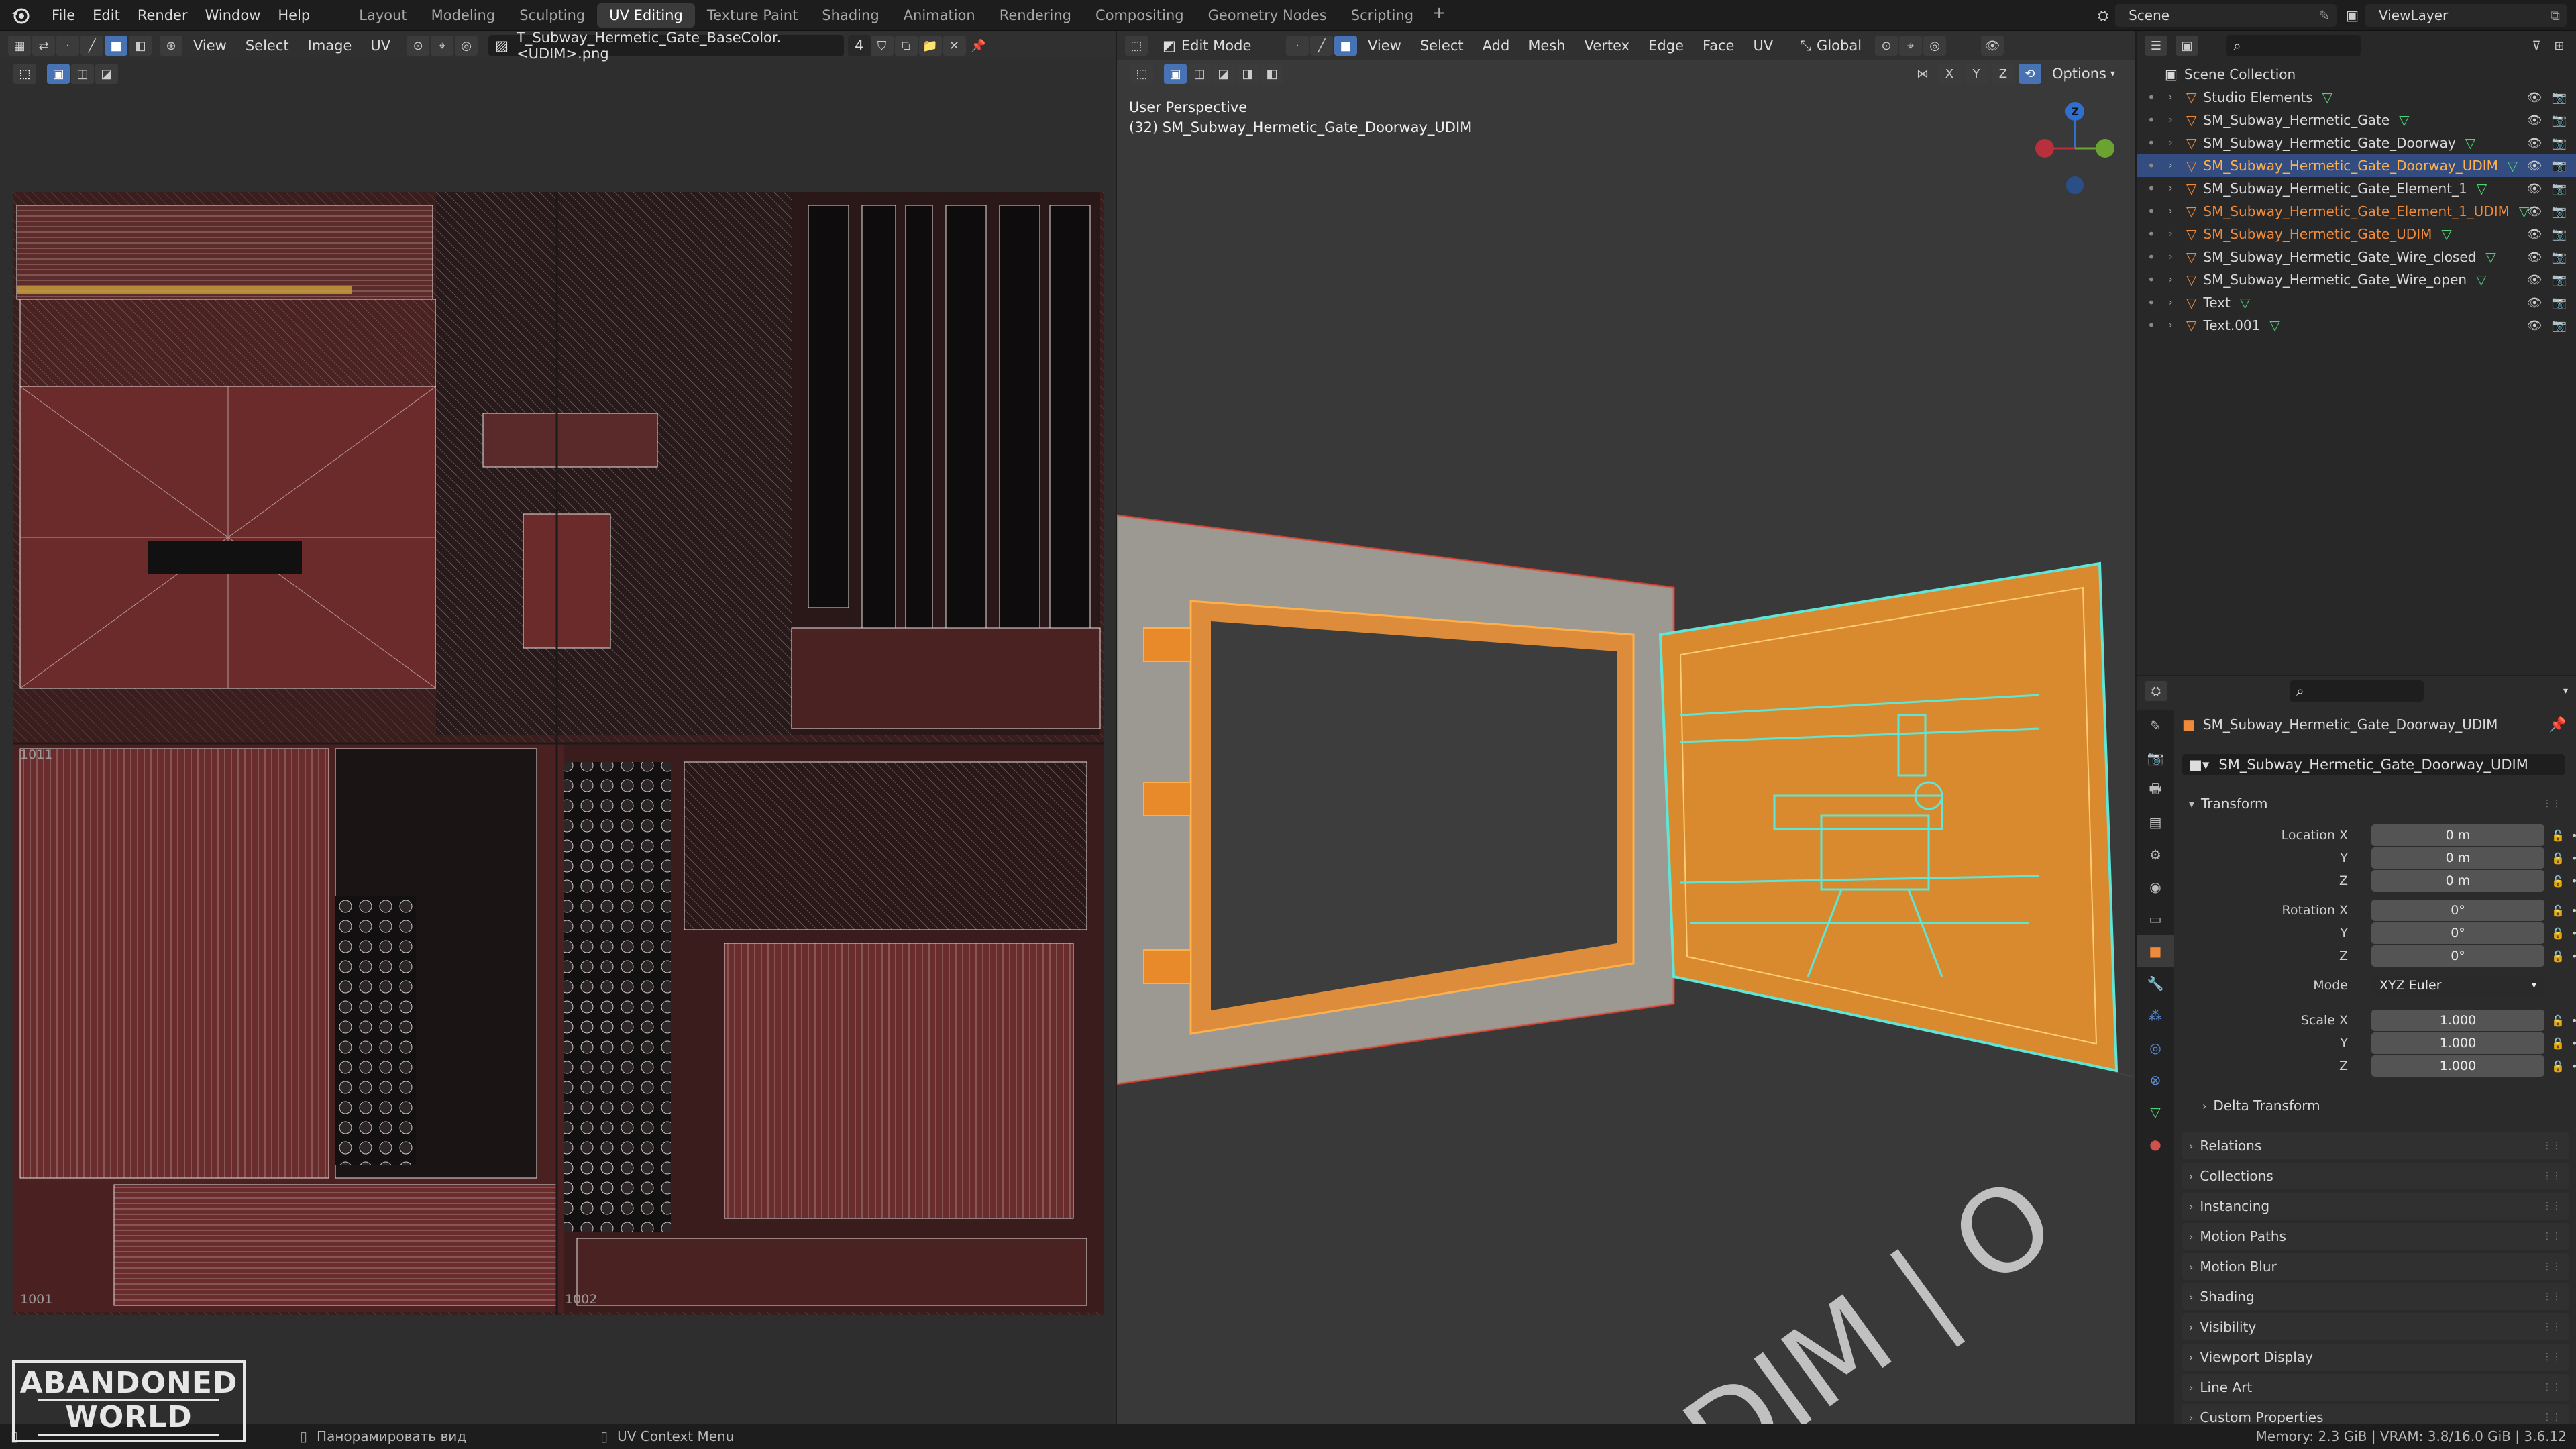 The image size is (2576, 1449). Describe the element at coordinates (294, 15) in the screenshot. I see `menu-help: Help` at that location.